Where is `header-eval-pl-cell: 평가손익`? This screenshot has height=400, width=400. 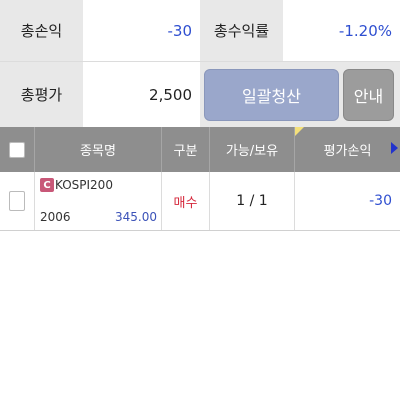
header-eval-pl-cell: 평가손익 is located at coordinates (347, 149).